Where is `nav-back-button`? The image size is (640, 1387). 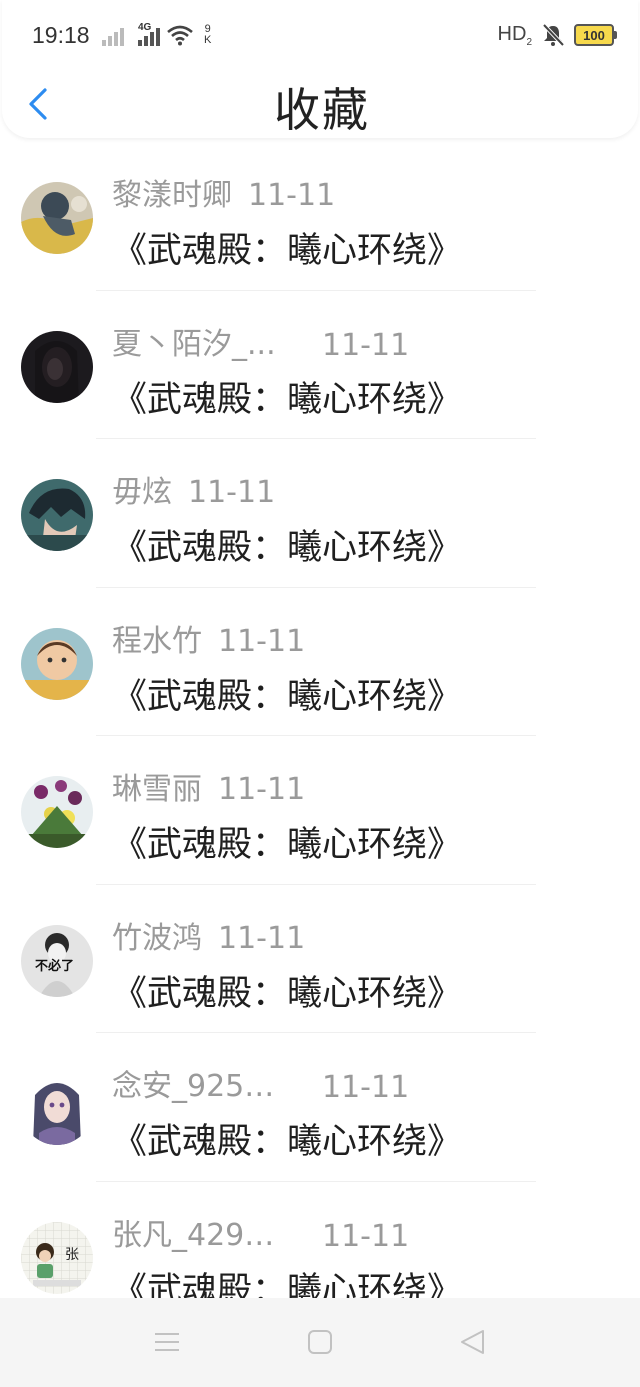
nav-back-button is located at coordinates (472, 1342).